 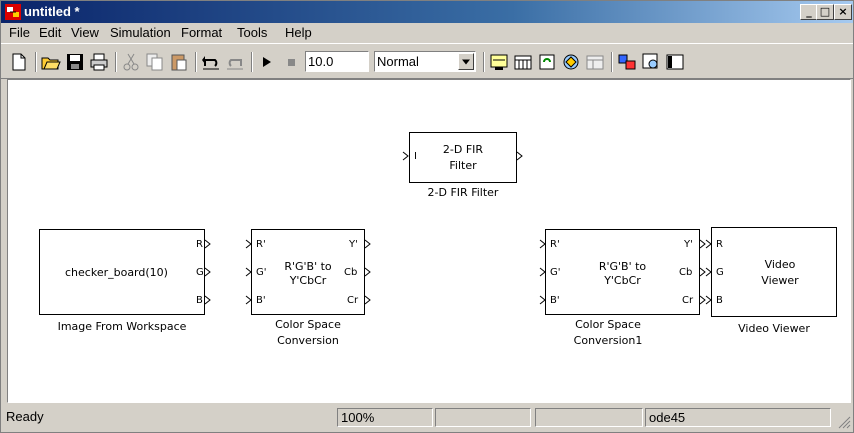 I want to click on csc2-block-label-line2: Y'CbCr, so click(x=622, y=280).